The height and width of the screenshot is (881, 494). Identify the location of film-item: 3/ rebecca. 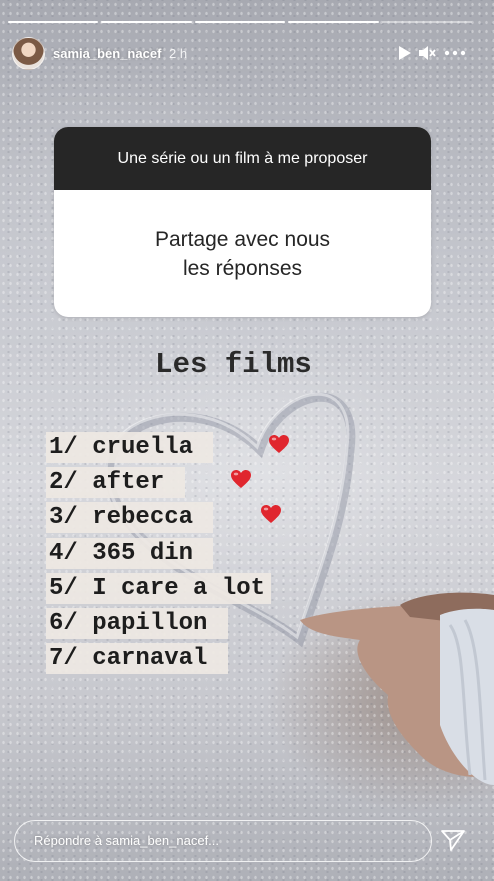
(130, 518).